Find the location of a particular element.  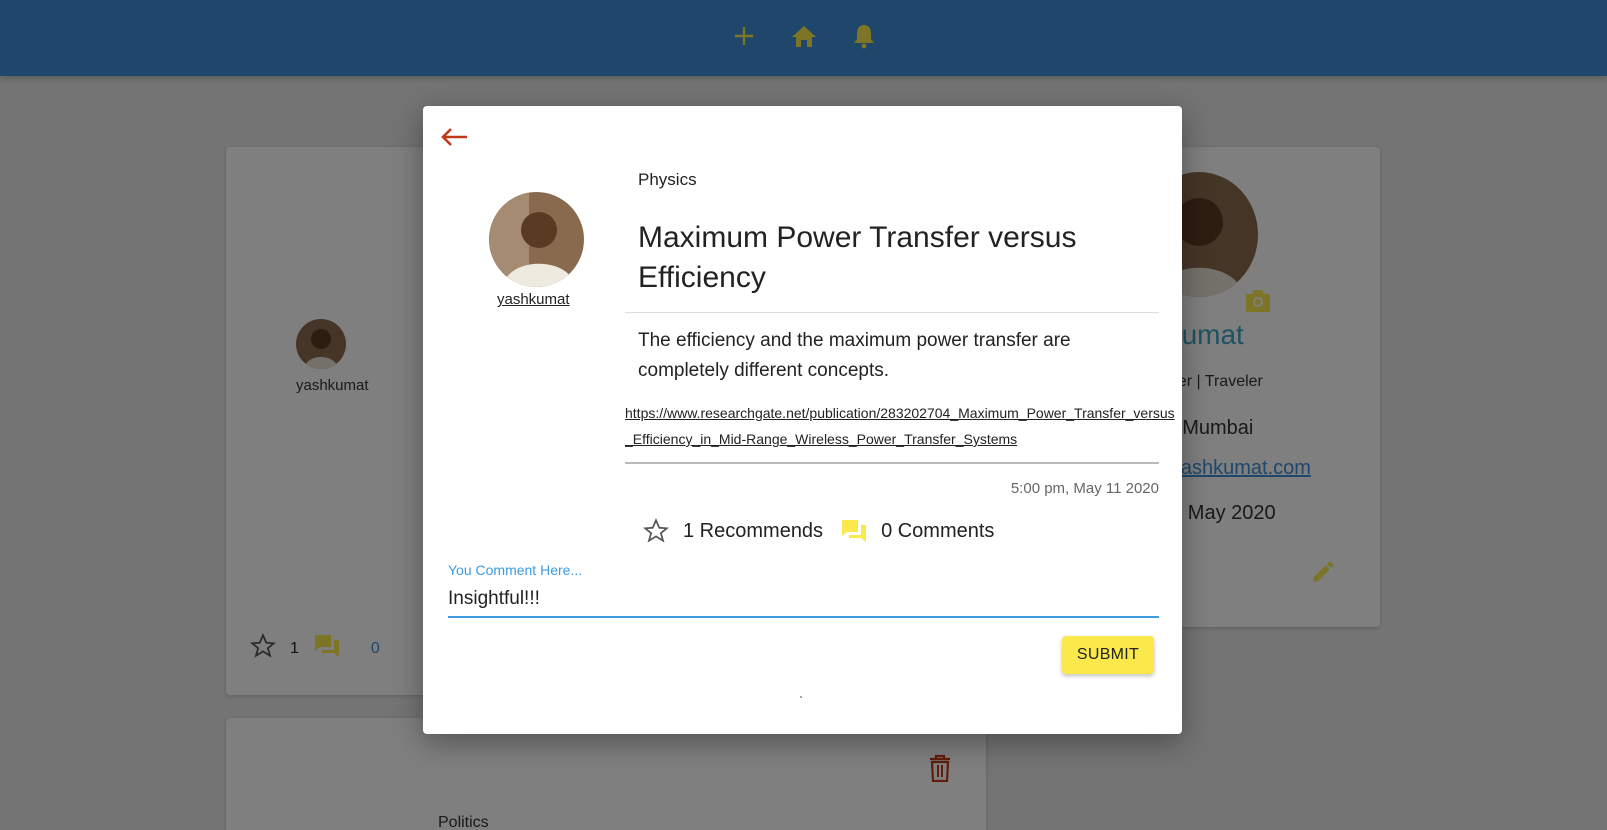

submit-button: SUBMIT is located at coordinates (1108, 655).